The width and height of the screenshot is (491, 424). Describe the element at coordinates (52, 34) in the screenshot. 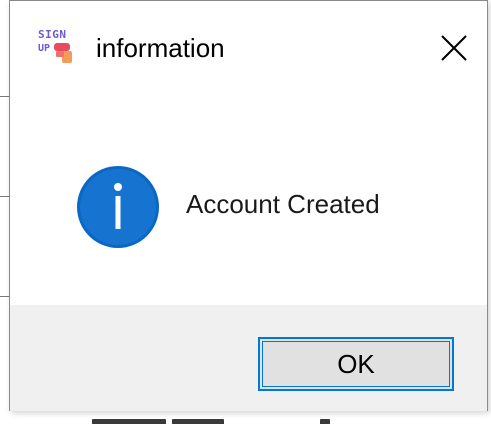

I see `svg-text: SIGN` at that location.